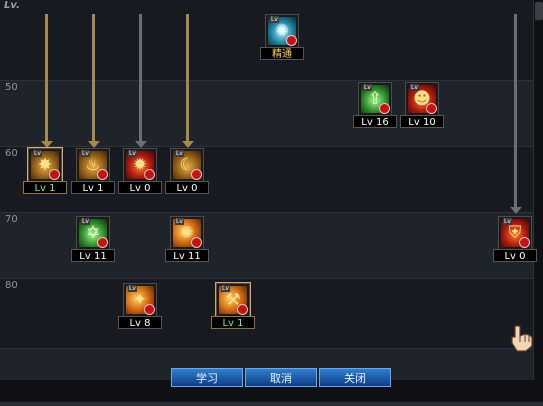 The height and width of the screenshot is (406, 543). I want to click on hand-cursor-icon, so click(522, 338).